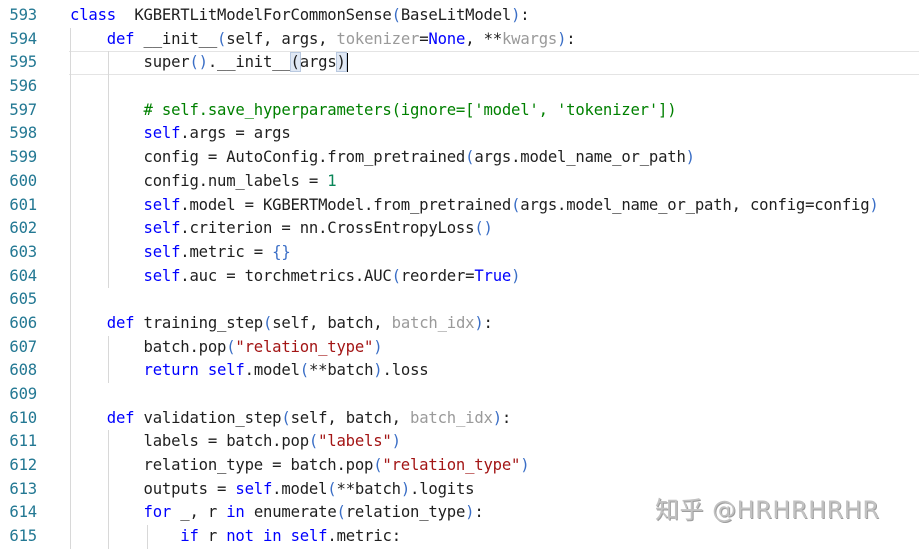 The height and width of the screenshot is (549, 919). What do you see at coordinates (208, 417) in the screenshot?
I see `code-token: validation_step` at bounding box center [208, 417].